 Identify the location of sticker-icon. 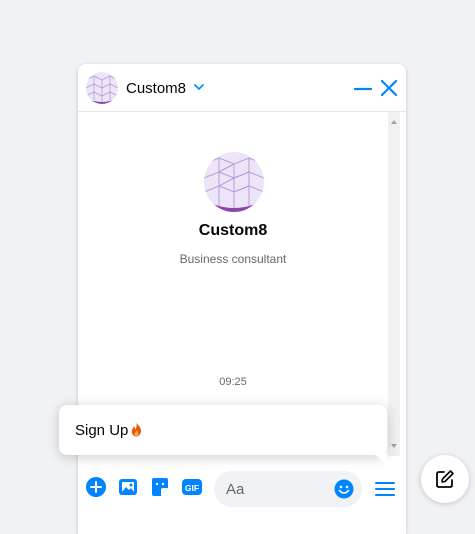
(160, 487).